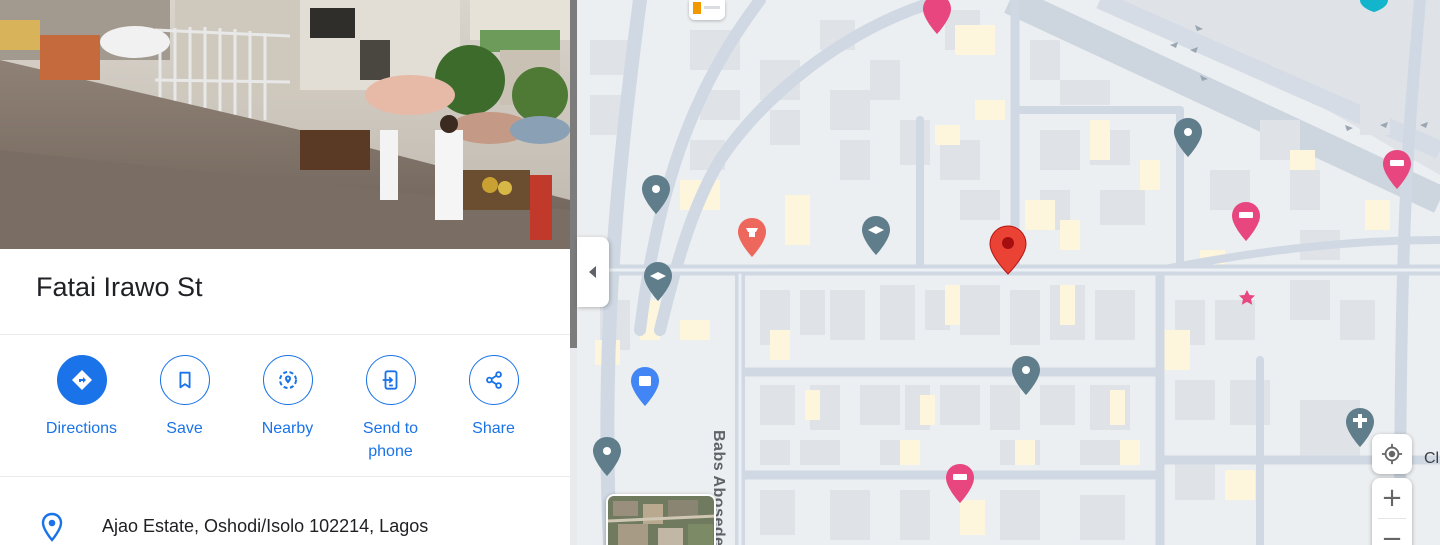  What do you see at coordinates (265, 526) in the screenshot?
I see `address-text: Ajao Estate, Oshodi/Isolo 102214, Lagos` at bounding box center [265, 526].